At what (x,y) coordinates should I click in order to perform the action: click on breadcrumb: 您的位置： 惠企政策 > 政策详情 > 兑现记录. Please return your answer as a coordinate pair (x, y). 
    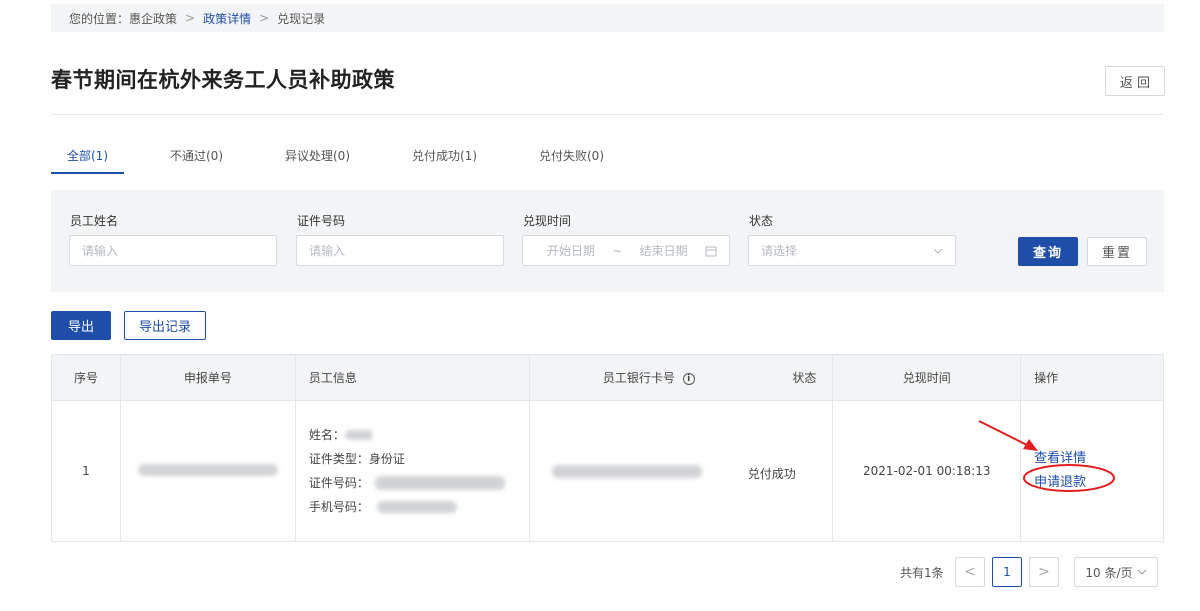
    Looking at the image, I should click on (607, 18).